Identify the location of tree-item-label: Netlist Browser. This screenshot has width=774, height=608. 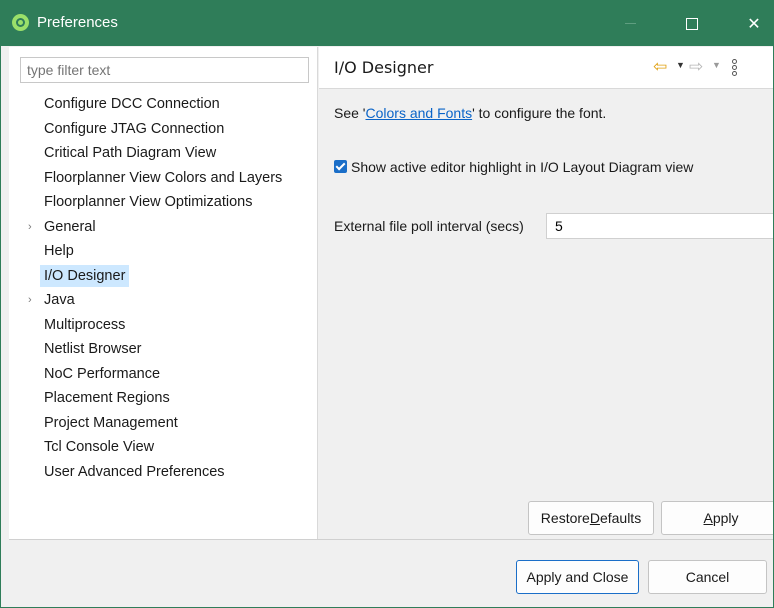
(93, 349).